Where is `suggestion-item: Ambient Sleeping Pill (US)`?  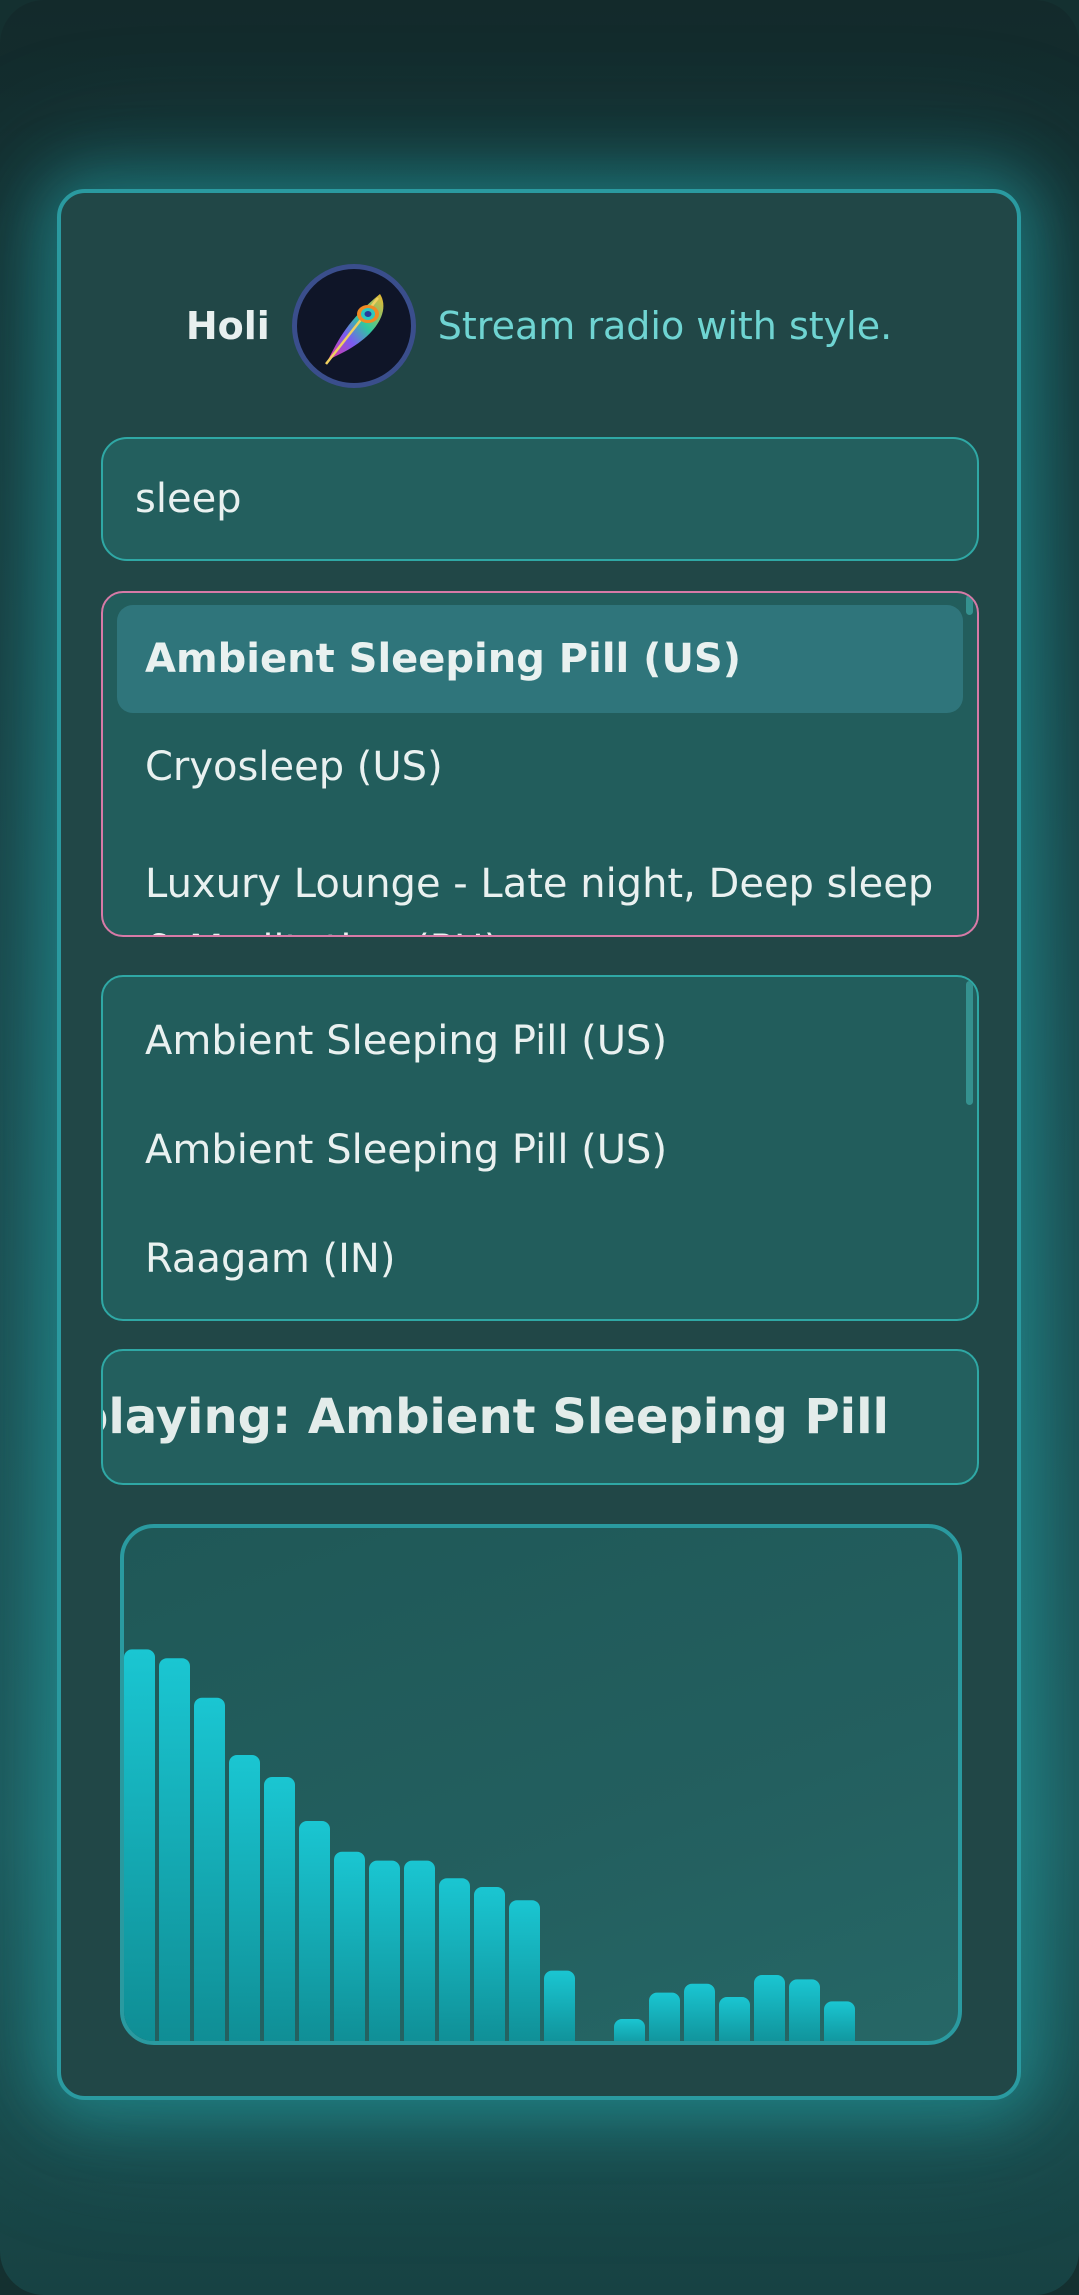 suggestion-item: Ambient Sleeping Pill (US) is located at coordinates (540, 659).